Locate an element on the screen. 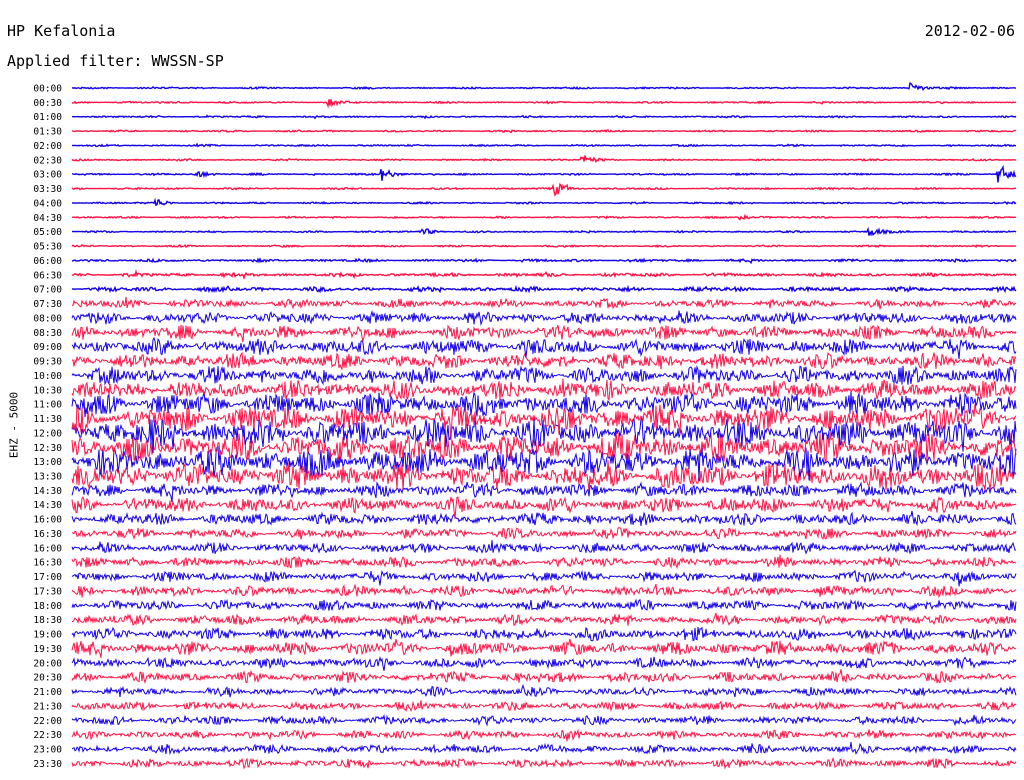  trace-row-15:00 is located at coordinates (544, 518).